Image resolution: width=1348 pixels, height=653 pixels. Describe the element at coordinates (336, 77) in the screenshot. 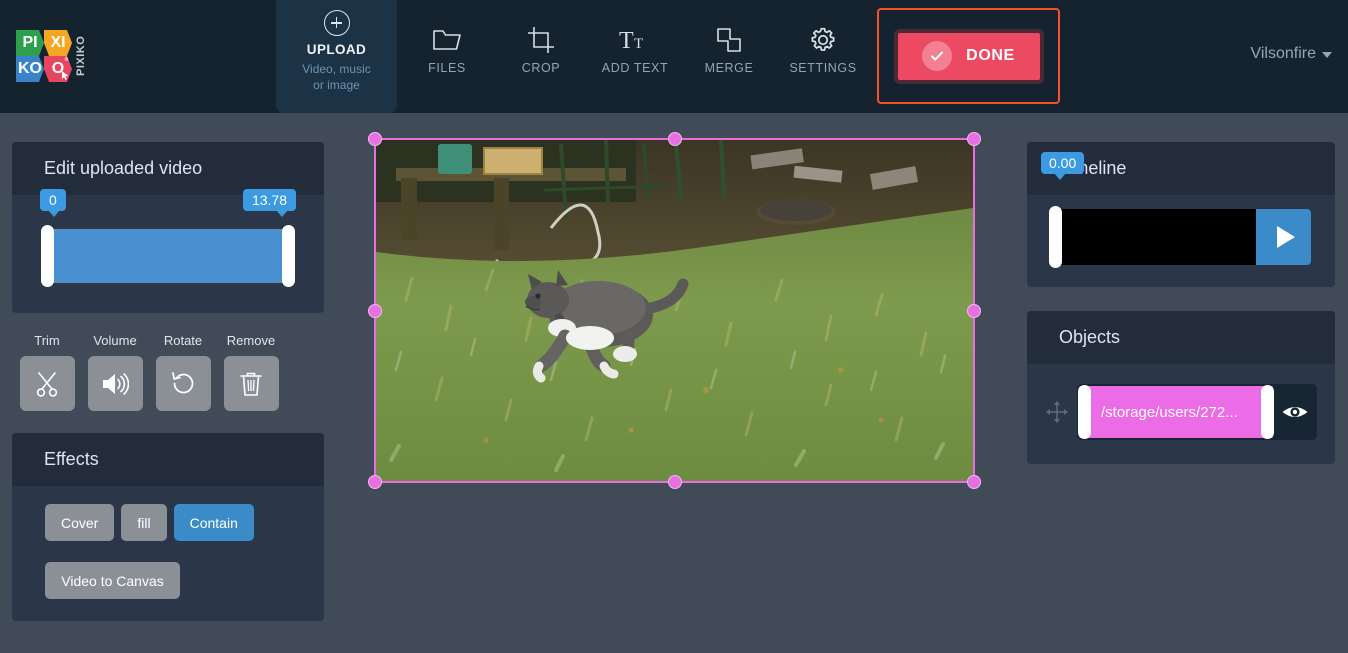

I see `upload-subtitle: Video, music or image` at that location.